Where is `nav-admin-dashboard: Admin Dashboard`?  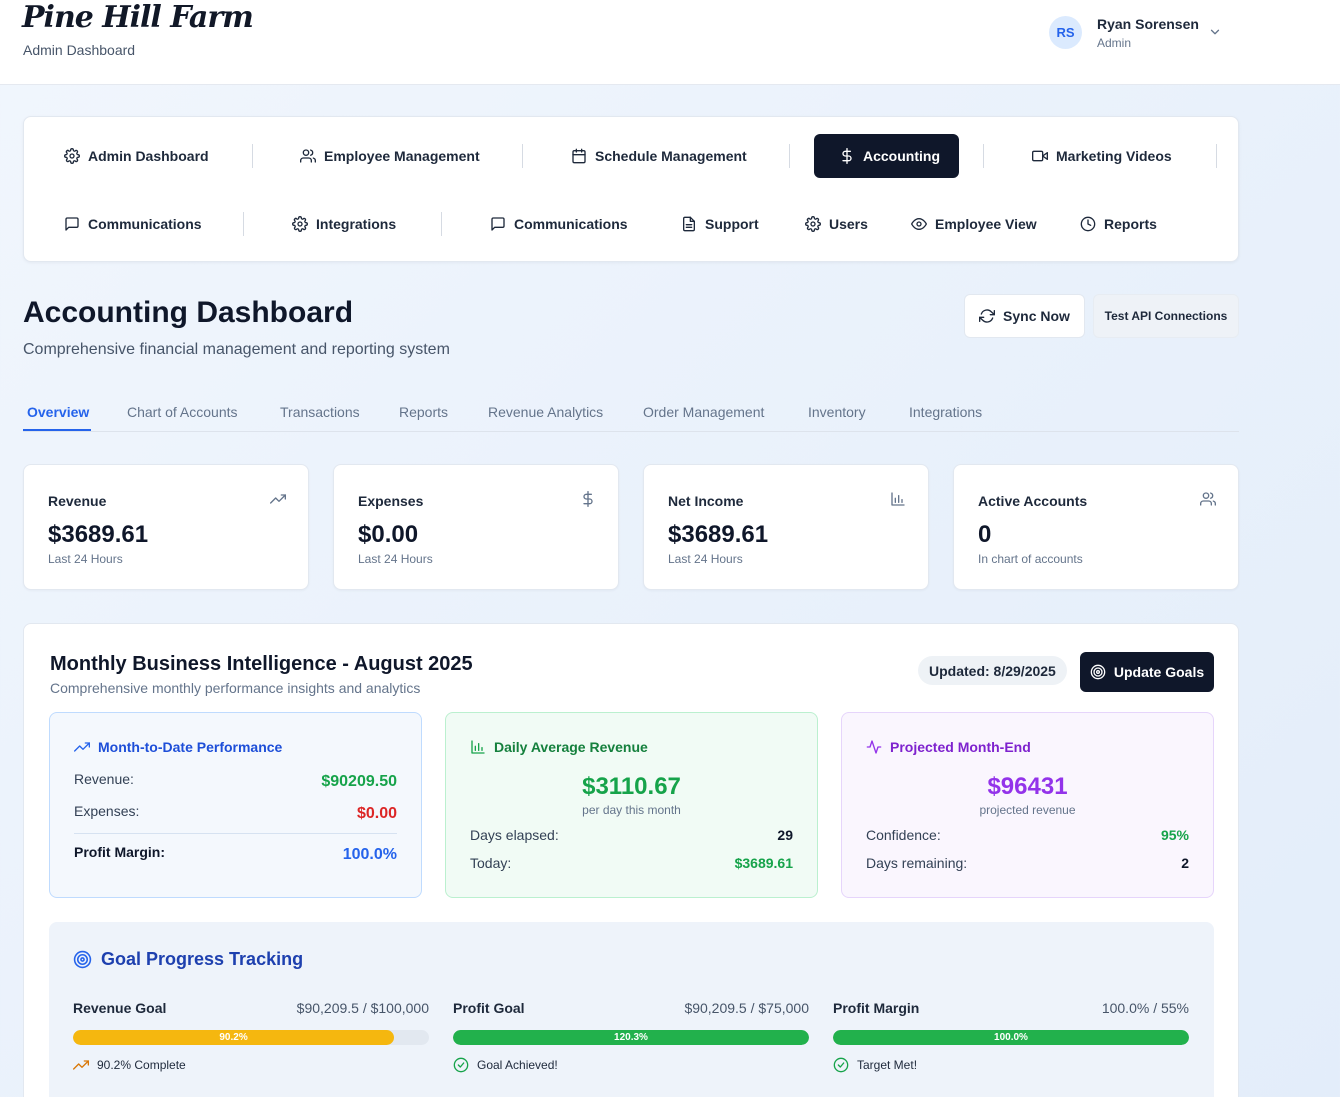 nav-admin-dashboard: Admin Dashboard is located at coordinates (136, 156).